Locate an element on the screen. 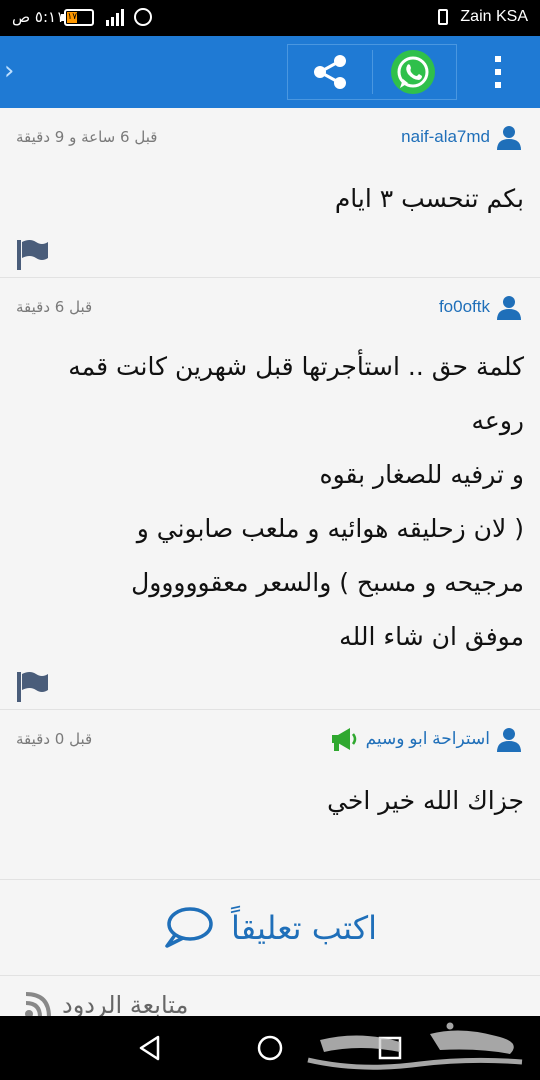 The height and width of the screenshot is (1080, 540). comment-body: بكم تنحسب ٣ ايام is located at coordinates (270, 199).